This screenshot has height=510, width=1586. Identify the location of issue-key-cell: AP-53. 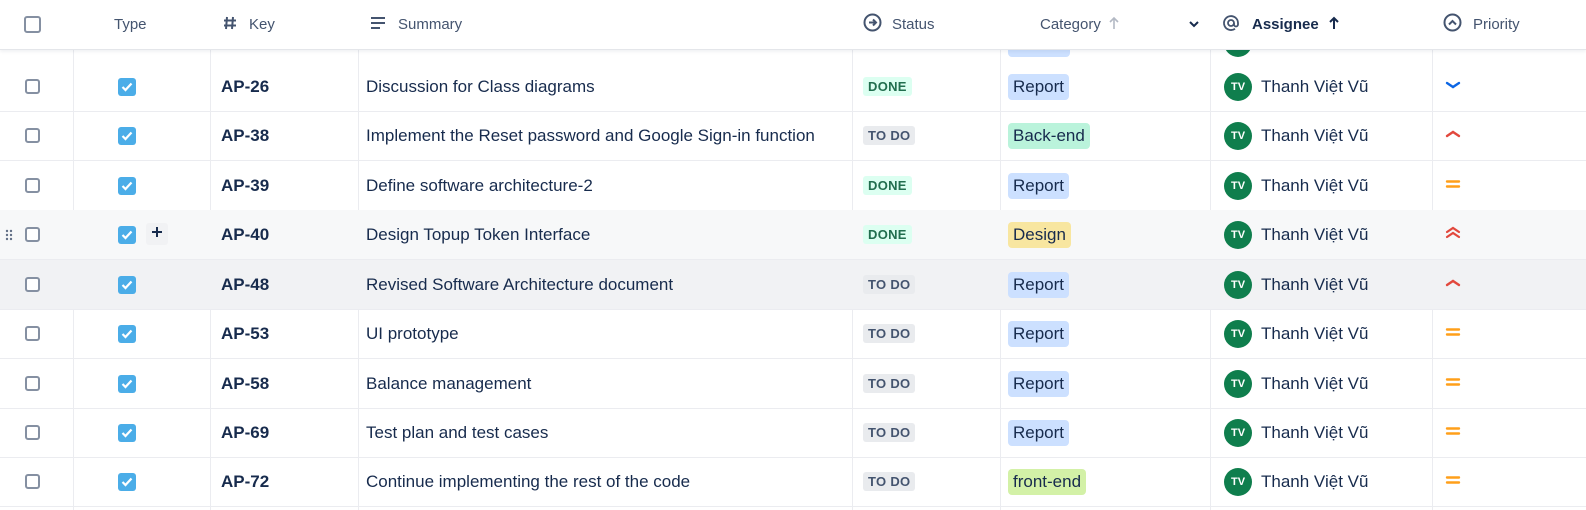
(245, 333).